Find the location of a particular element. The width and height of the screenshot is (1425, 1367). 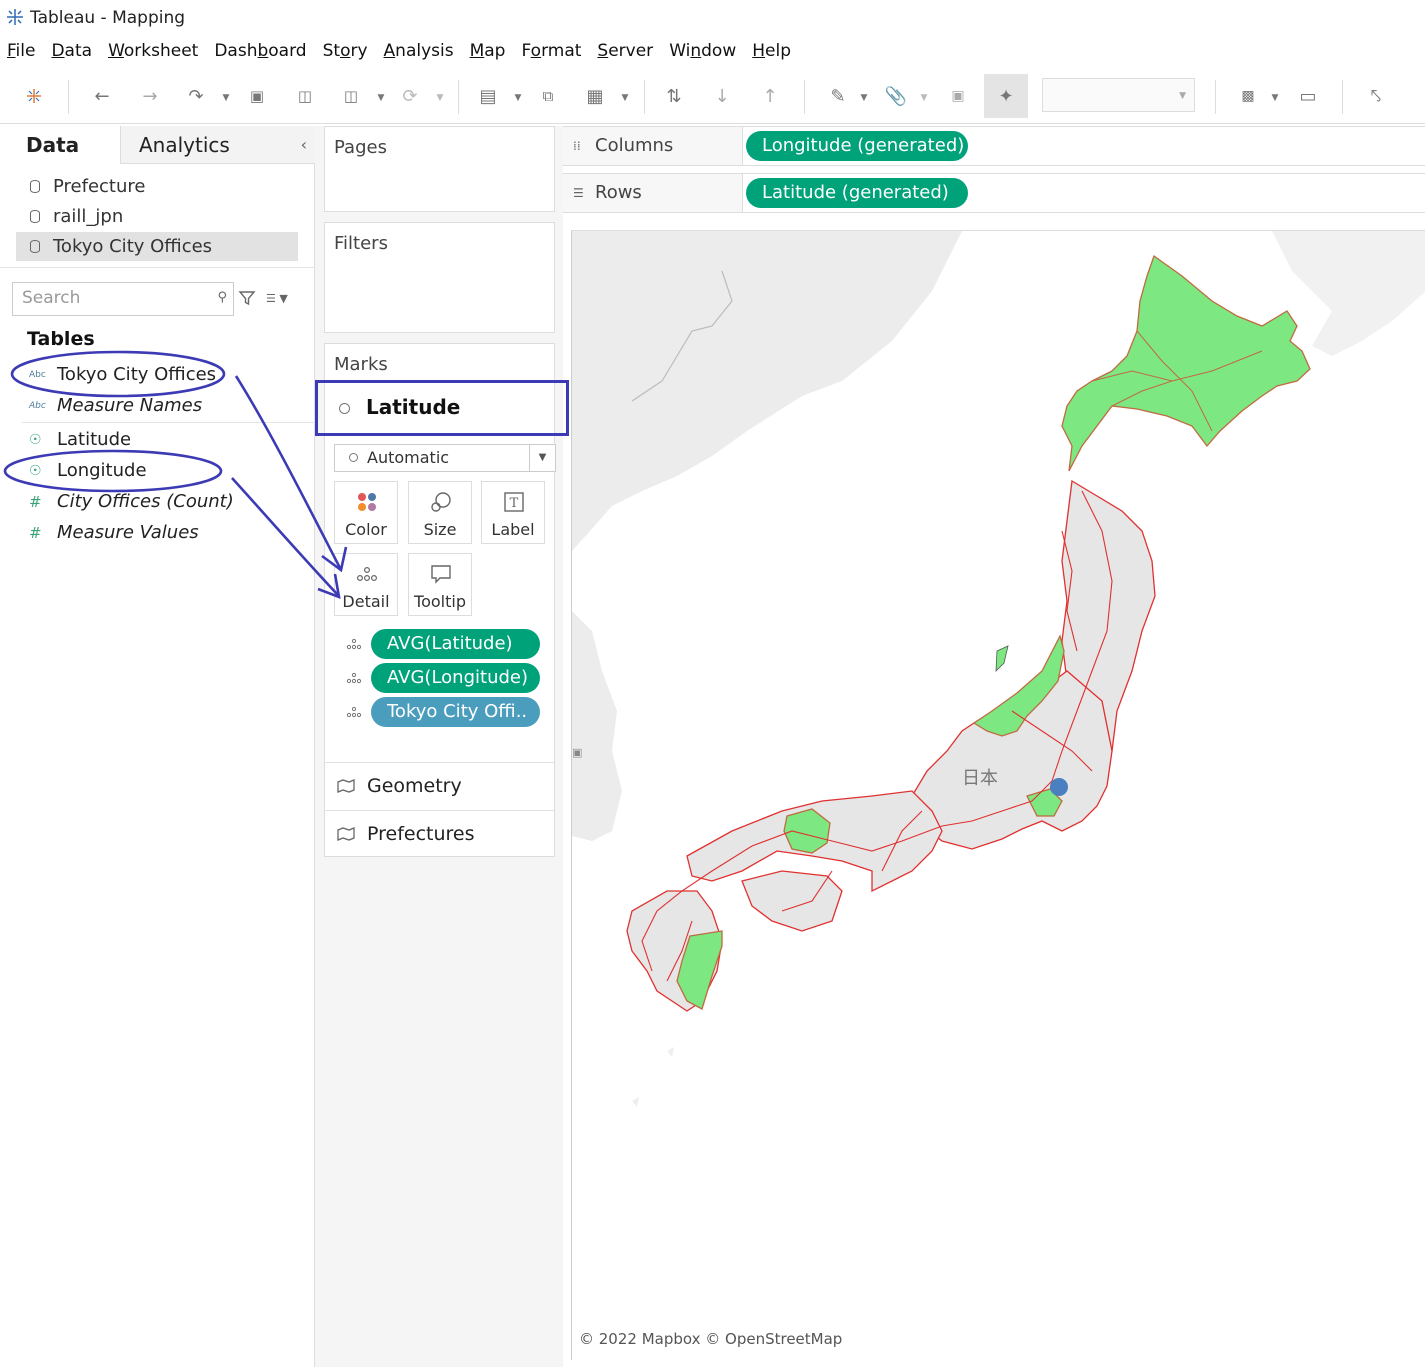

fix-axes-icon: ✦ is located at coordinates (1006, 96).